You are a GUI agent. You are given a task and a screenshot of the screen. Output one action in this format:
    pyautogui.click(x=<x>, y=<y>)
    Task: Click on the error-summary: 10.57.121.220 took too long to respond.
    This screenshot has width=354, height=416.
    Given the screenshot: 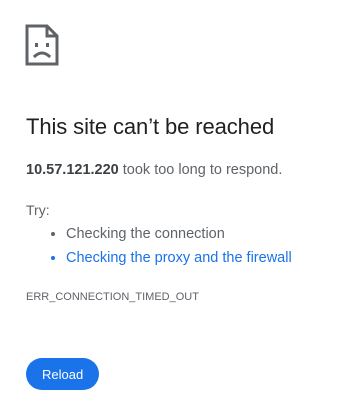 What is the action you would take?
    pyautogui.click(x=154, y=170)
    